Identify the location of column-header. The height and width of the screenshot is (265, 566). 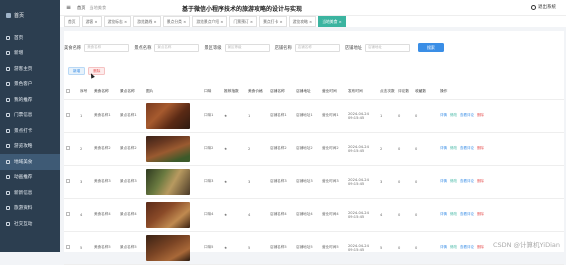
(71, 92).